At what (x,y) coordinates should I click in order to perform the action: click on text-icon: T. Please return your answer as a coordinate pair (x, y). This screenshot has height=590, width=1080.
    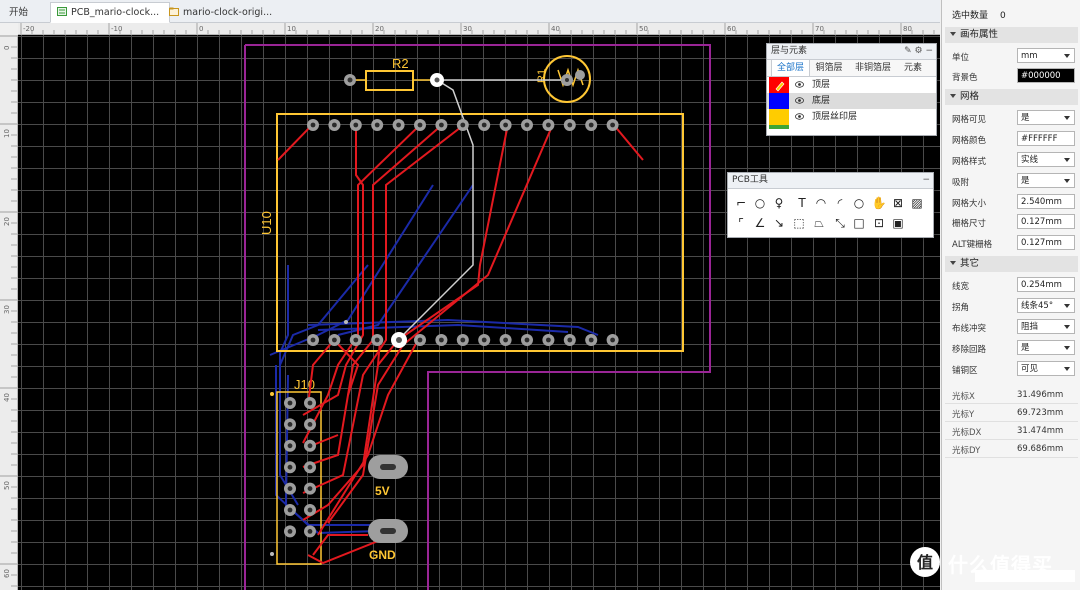
    Looking at the image, I should click on (802, 203).